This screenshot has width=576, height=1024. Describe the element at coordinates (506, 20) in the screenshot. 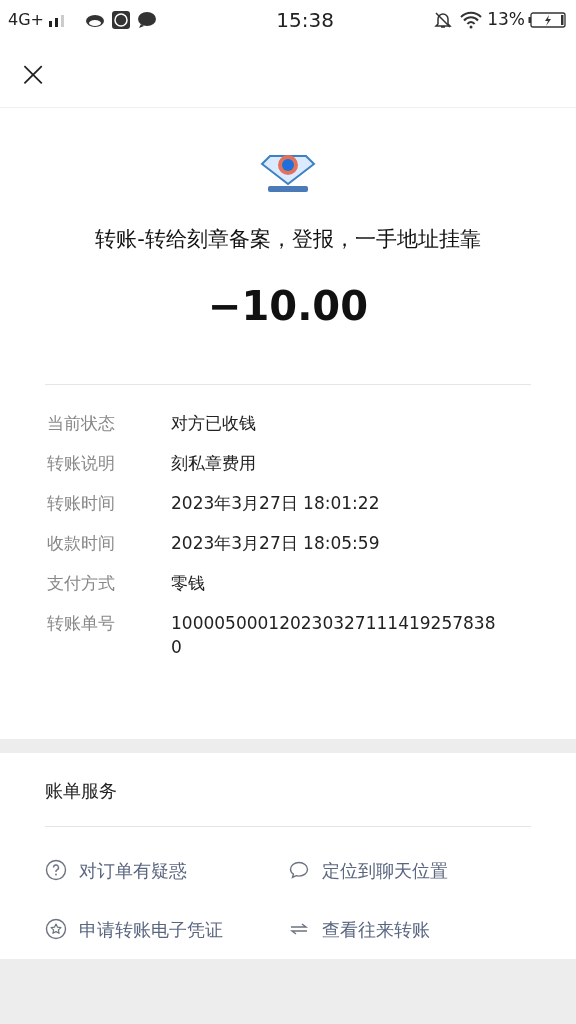

I see `battery-percentage: 13%` at that location.